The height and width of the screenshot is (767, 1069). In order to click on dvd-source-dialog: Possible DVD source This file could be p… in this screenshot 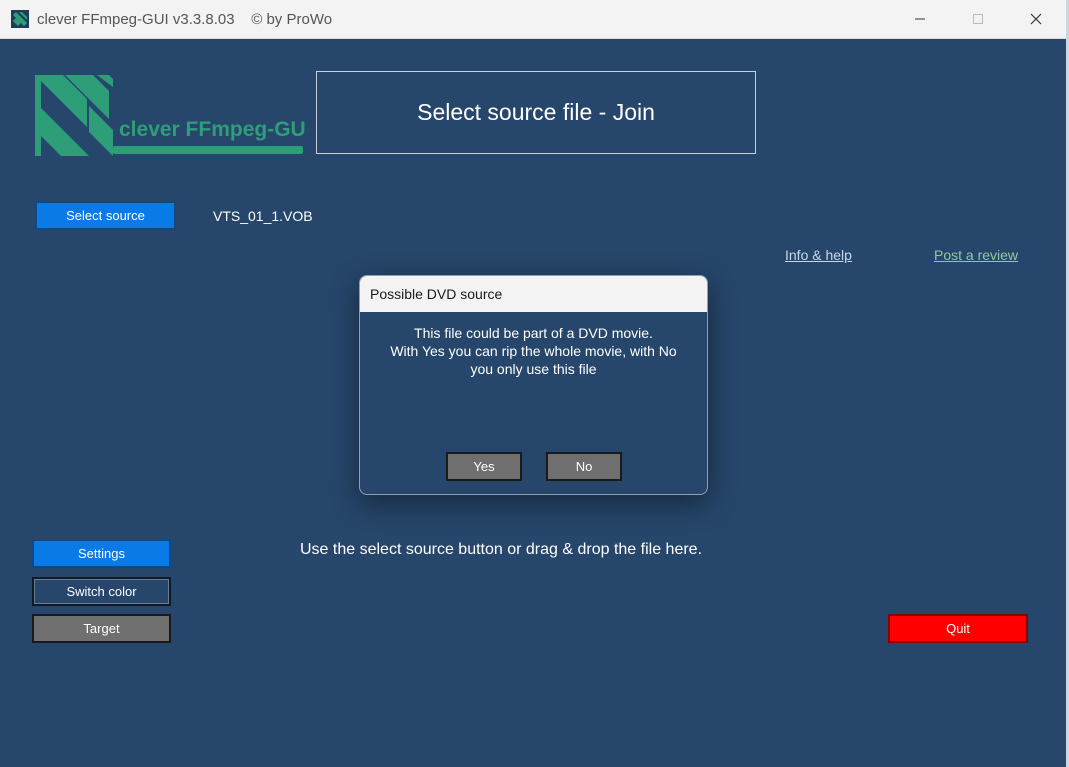, I will do `click(533, 385)`.